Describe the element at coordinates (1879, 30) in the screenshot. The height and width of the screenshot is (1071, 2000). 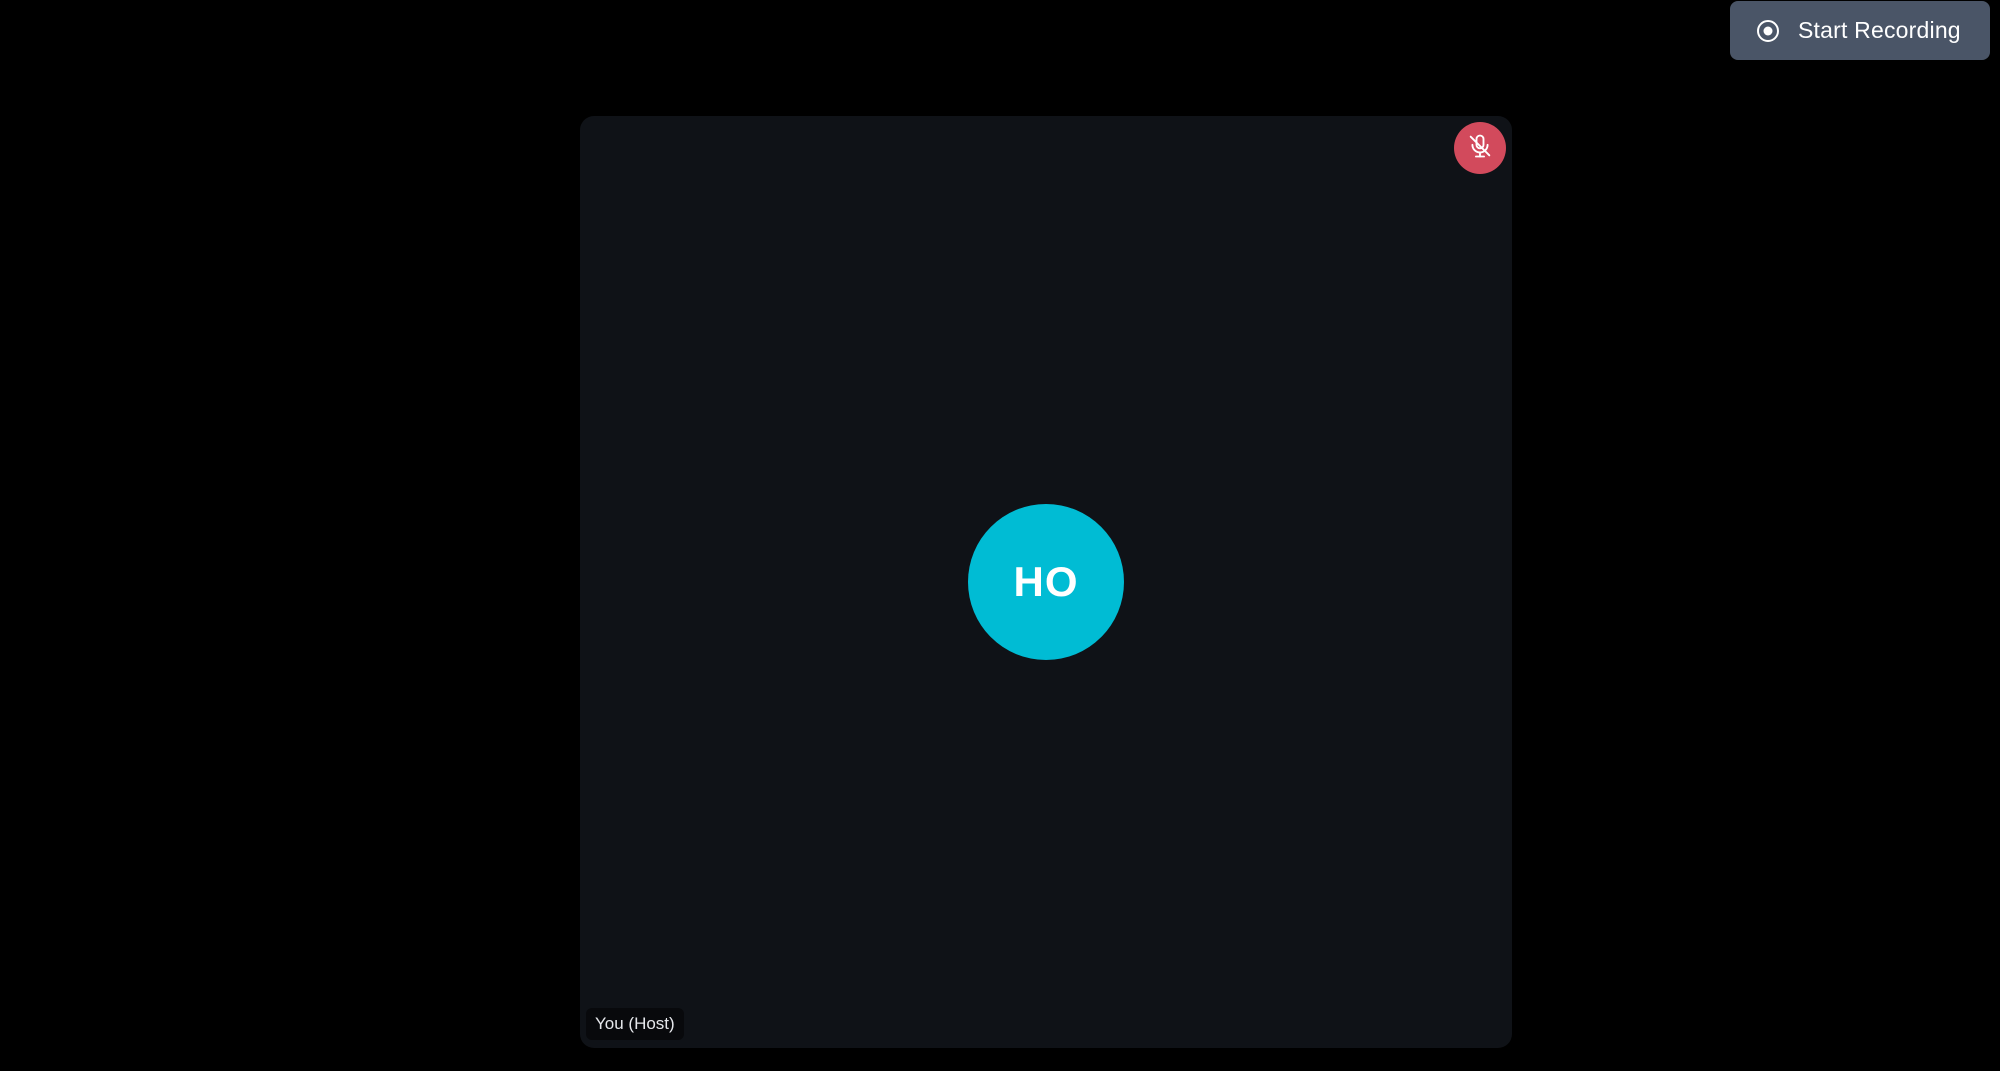
I see `start-recording-label: Start Recording` at that location.